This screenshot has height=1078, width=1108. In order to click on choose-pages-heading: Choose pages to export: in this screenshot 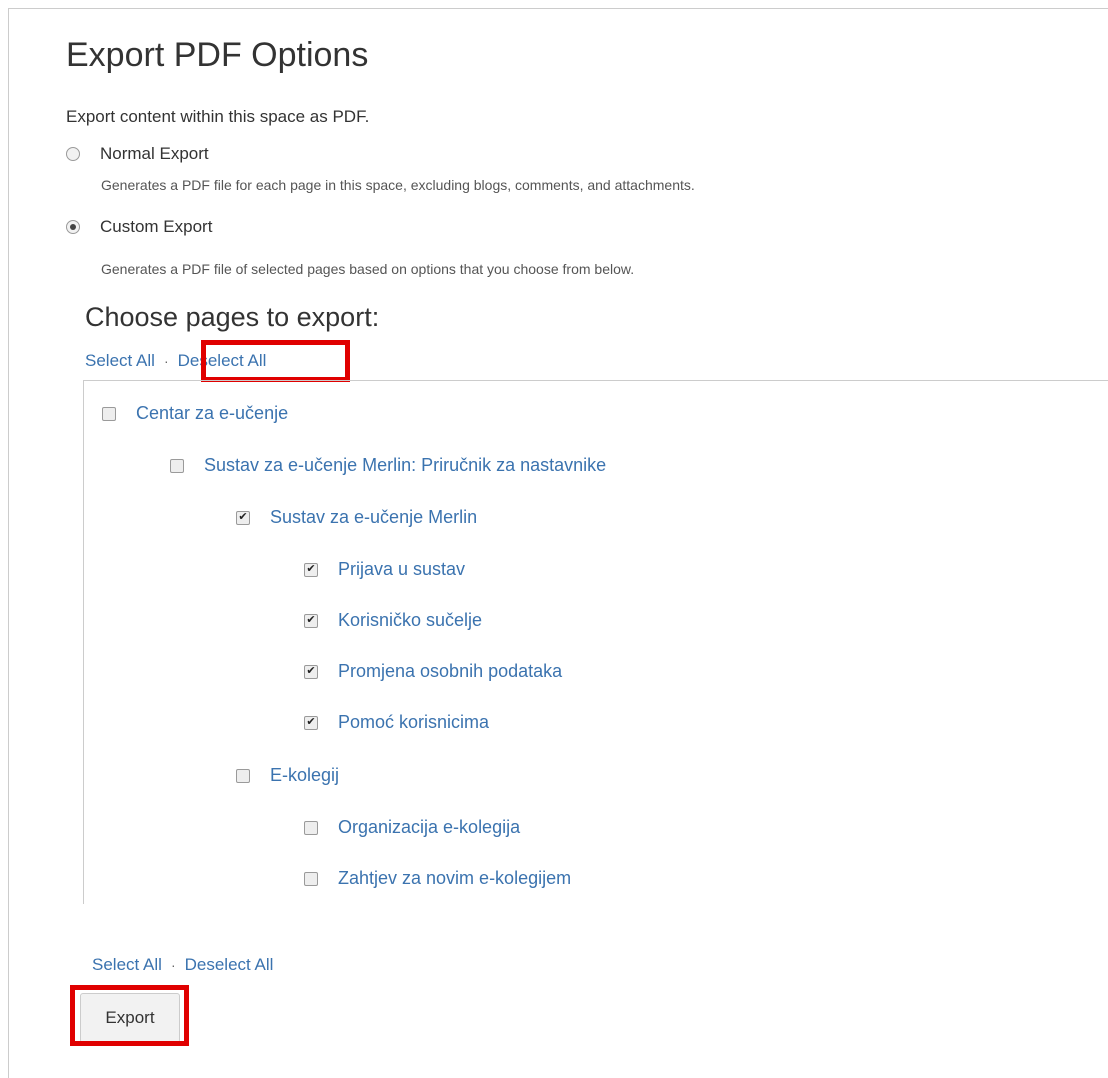, I will do `click(232, 317)`.